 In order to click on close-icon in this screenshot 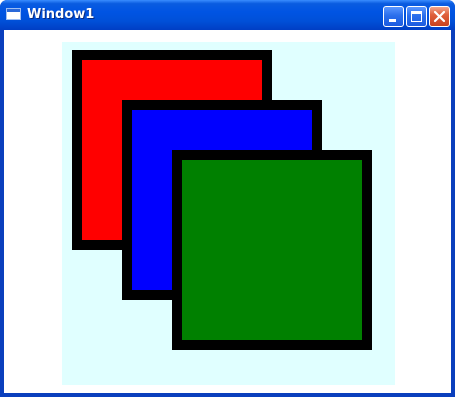, I will do `click(439, 16)`.